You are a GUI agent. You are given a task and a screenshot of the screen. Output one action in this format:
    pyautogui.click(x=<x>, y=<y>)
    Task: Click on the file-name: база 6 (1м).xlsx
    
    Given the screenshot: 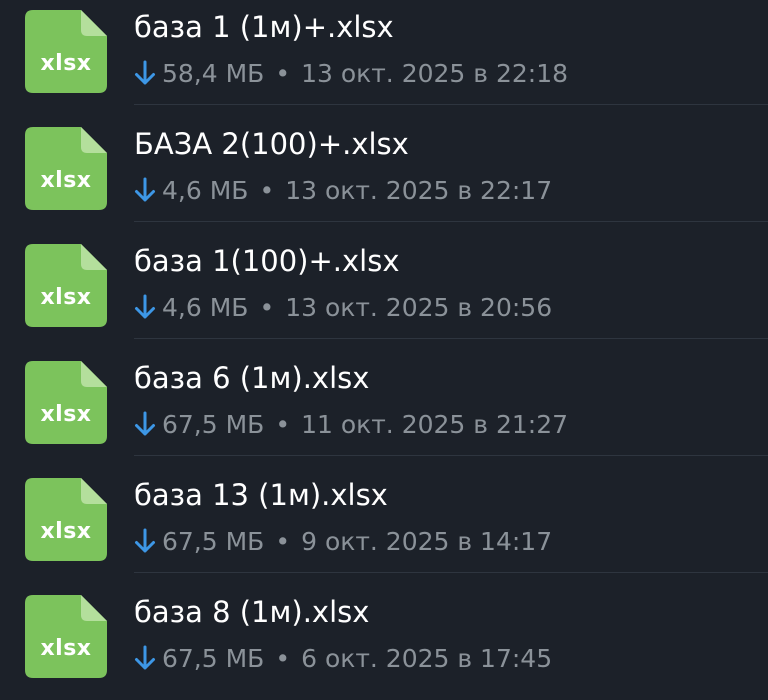 What is the action you would take?
    pyautogui.click(x=251, y=378)
    